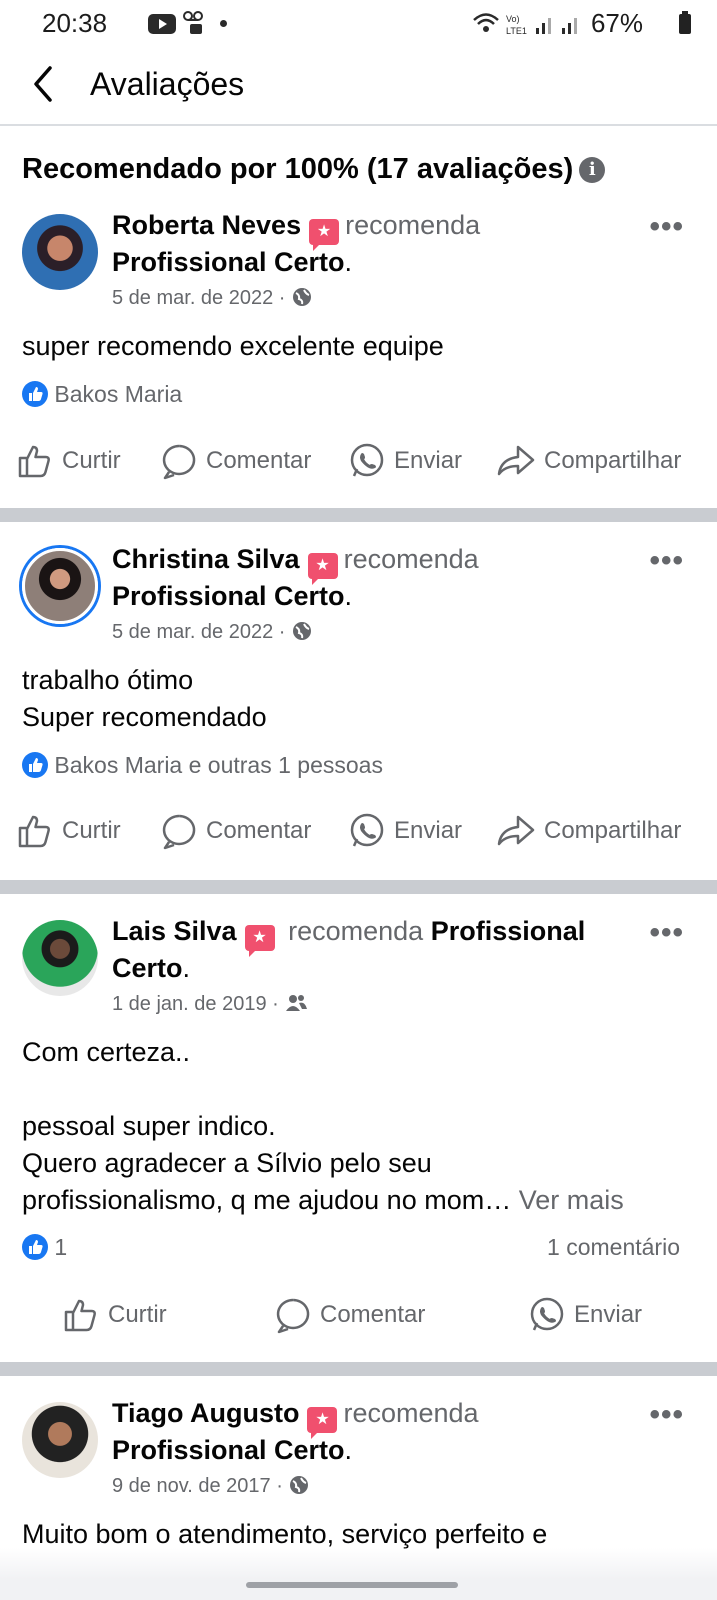 The height and width of the screenshot is (1600, 717). What do you see at coordinates (205, 1413) in the screenshot?
I see `author-name: Tiago Augusto` at bounding box center [205, 1413].